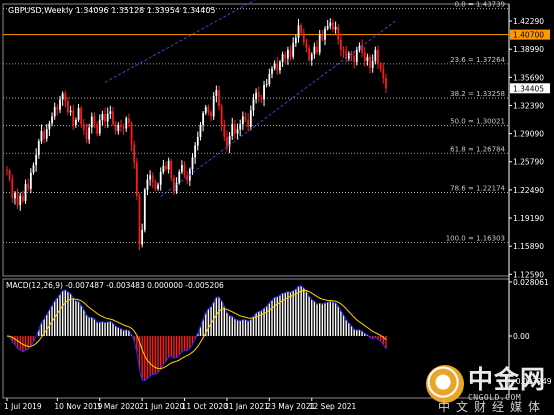 This screenshot has width=554, height=415. Describe the element at coordinates (161, 406) in the screenshot. I see `time-axis-label: 21 Jun 2020` at that location.